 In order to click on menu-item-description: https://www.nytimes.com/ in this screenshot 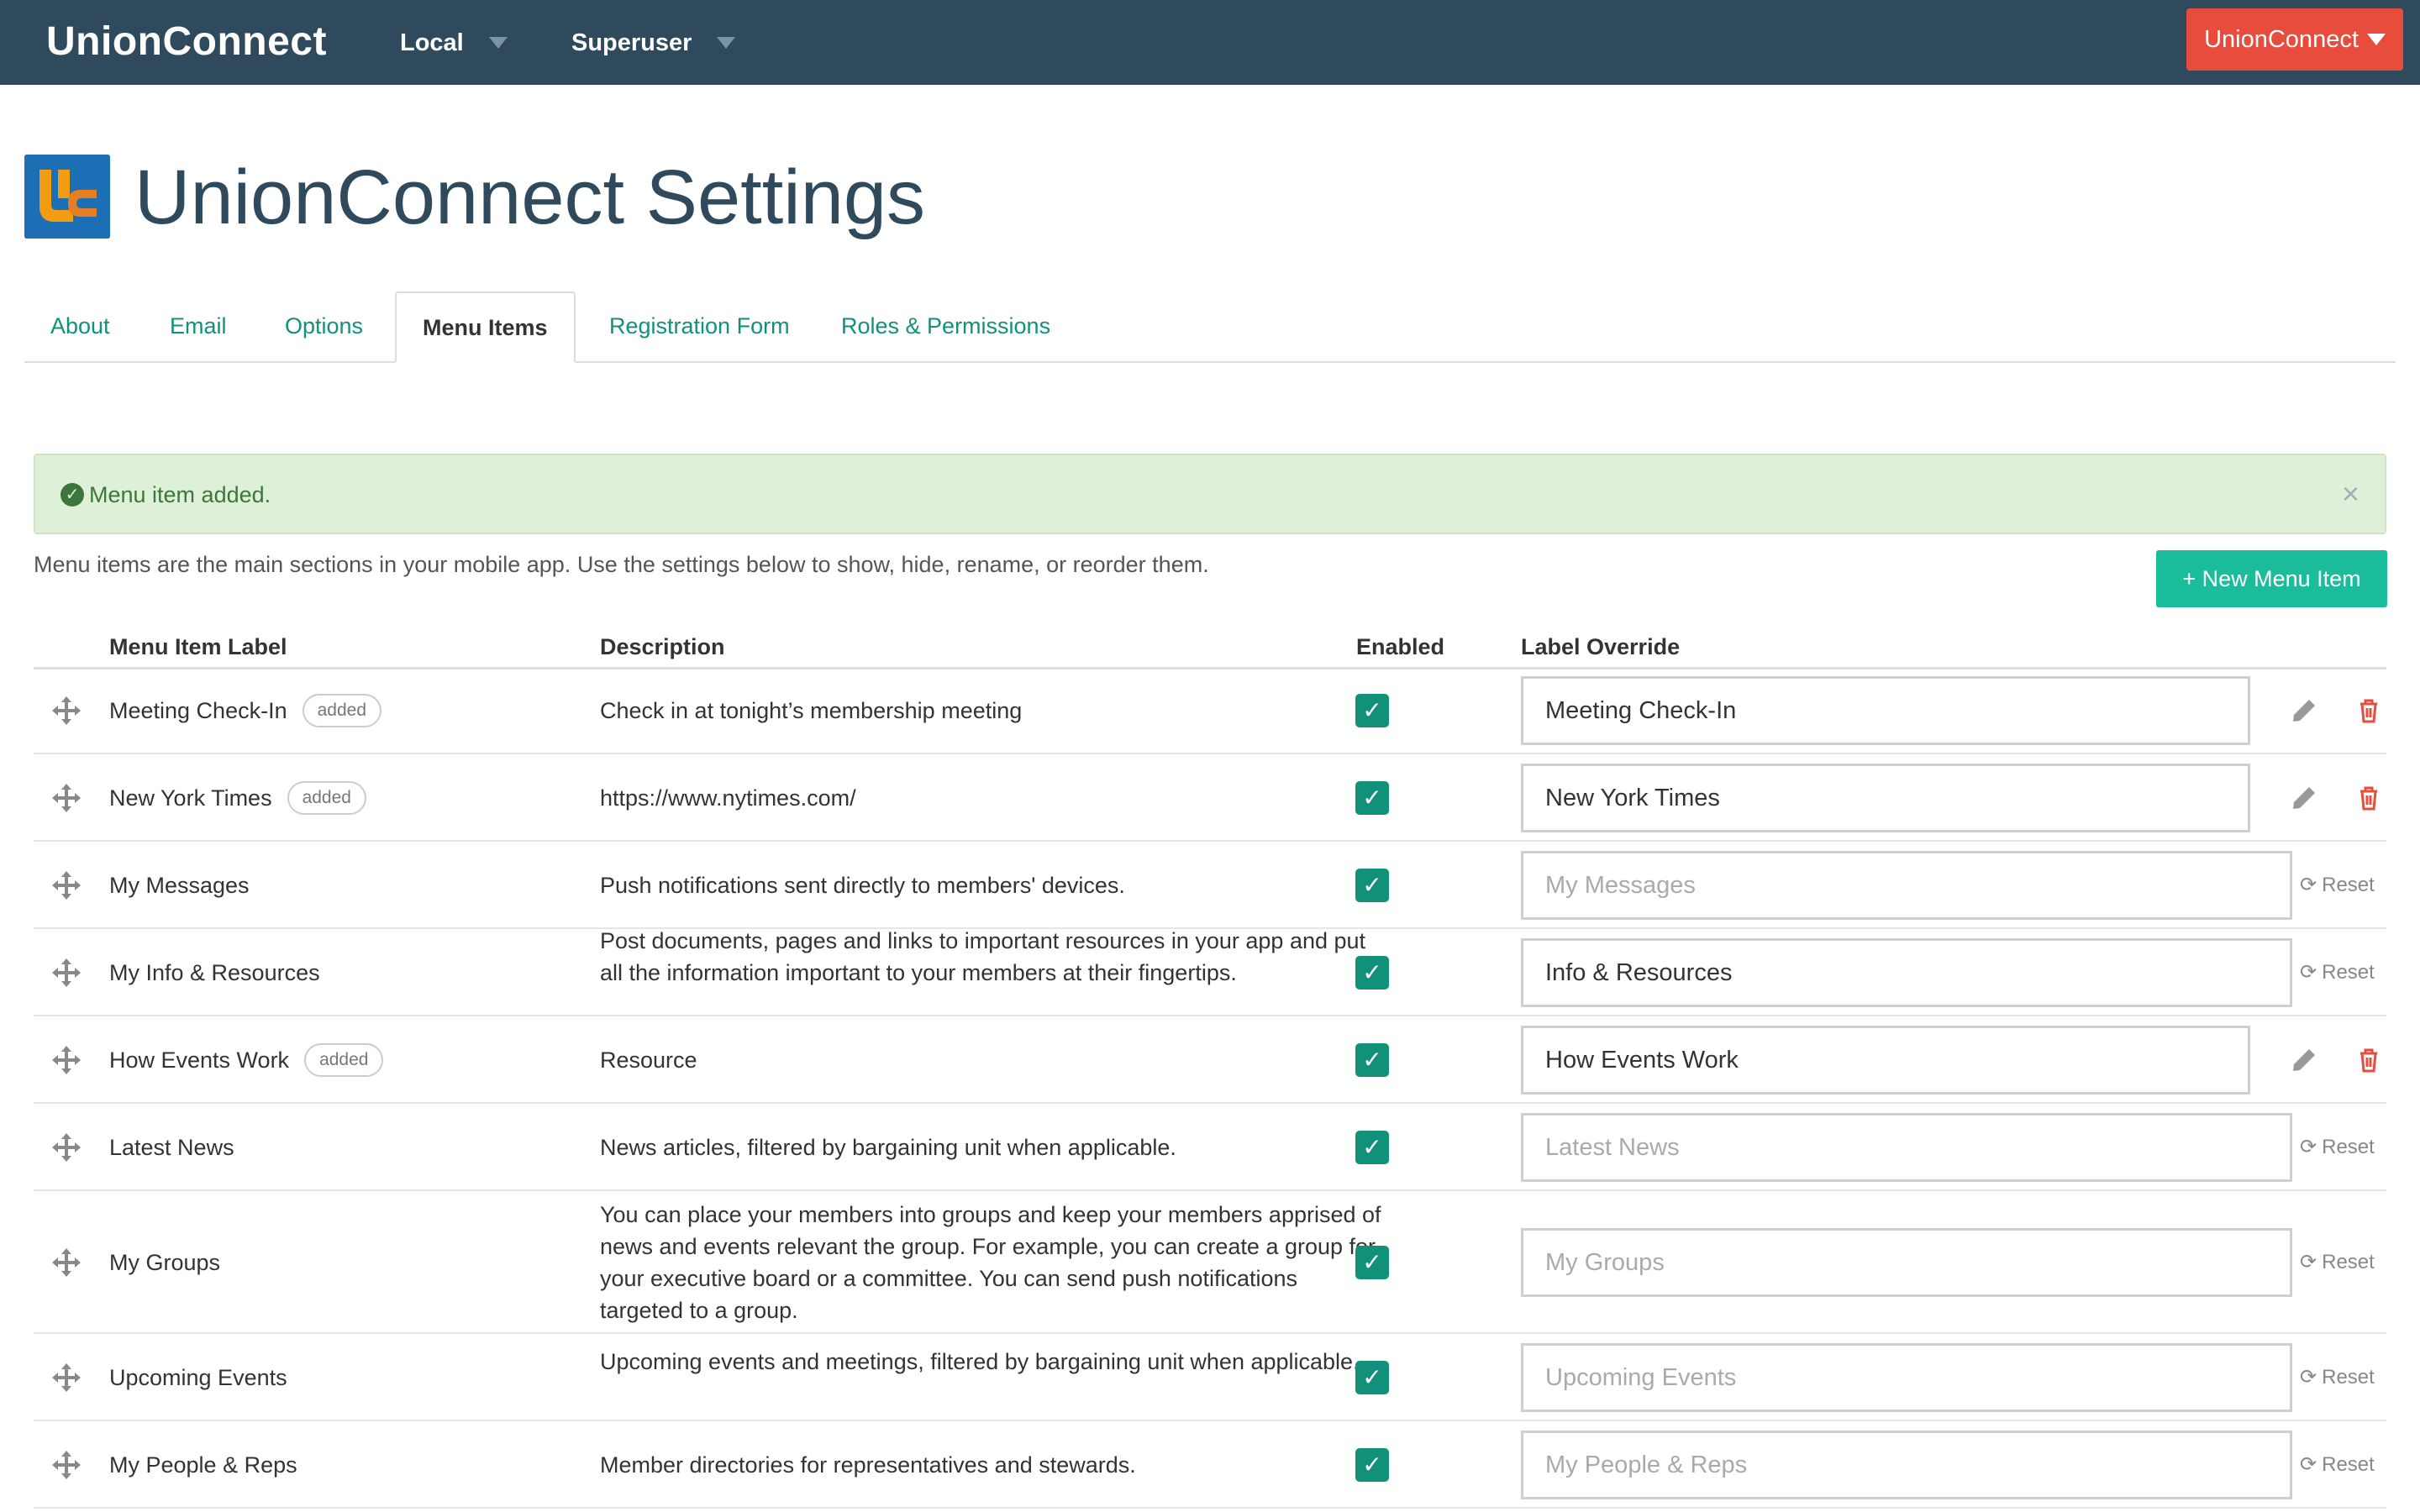, I will do `click(728, 798)`.